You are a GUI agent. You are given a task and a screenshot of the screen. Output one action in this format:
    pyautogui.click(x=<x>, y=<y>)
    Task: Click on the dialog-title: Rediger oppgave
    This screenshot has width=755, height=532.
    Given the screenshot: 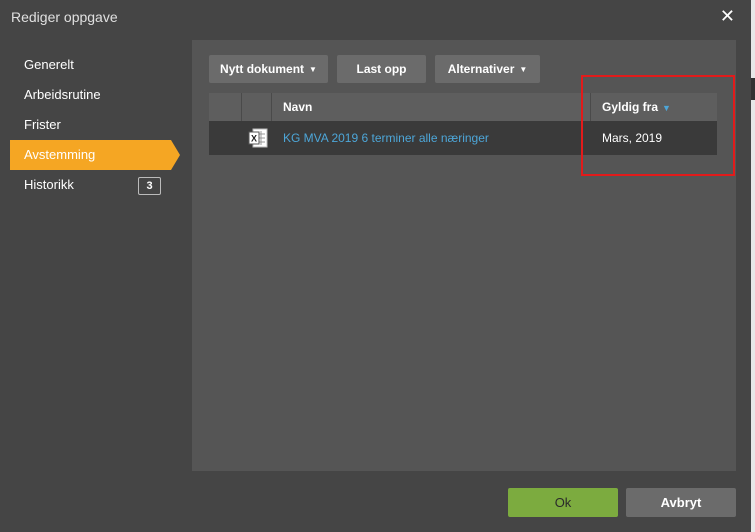 What is the action you would take?
    pyautogui.click(x=64, y=17)
    